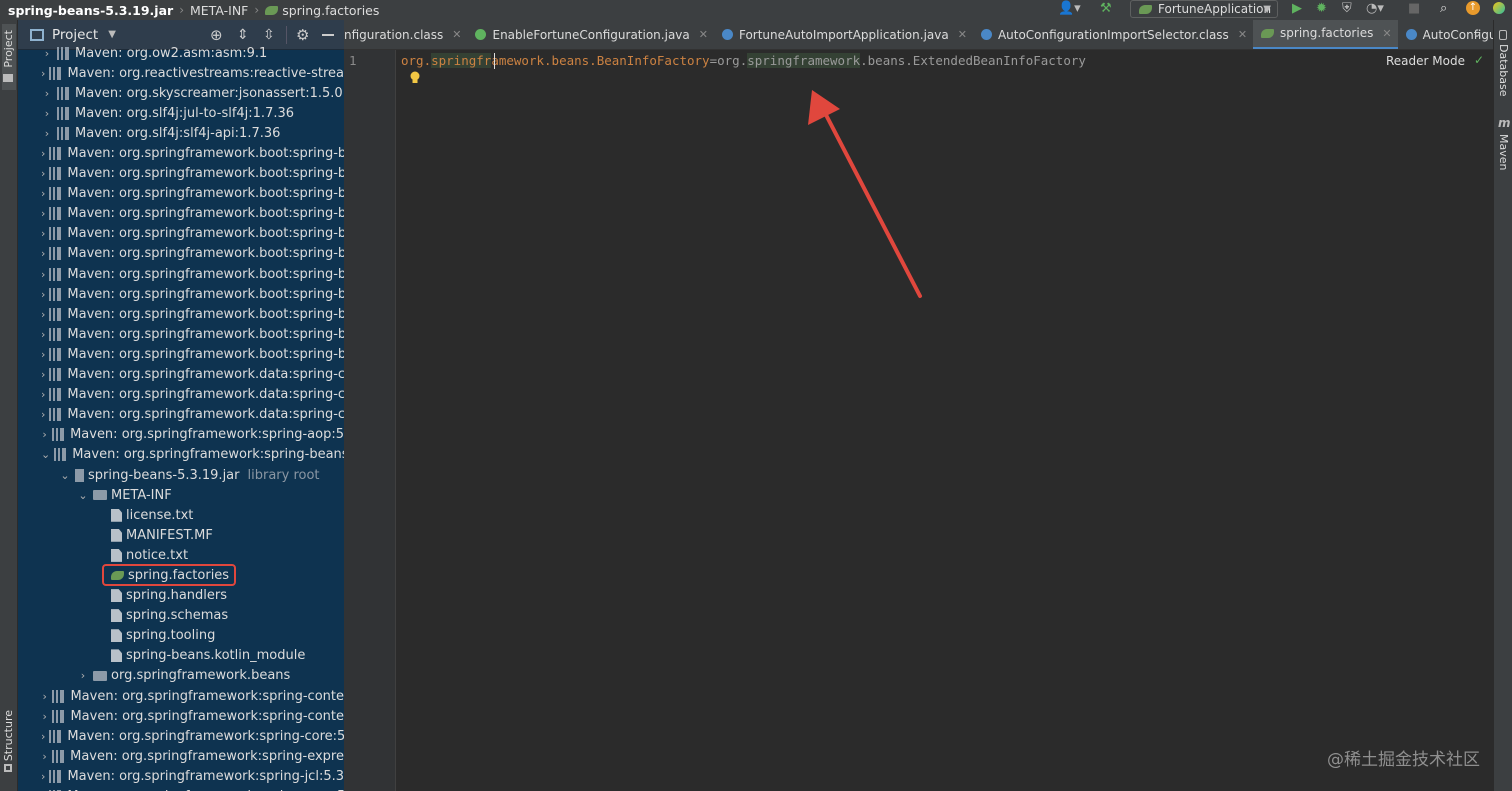 The image size is (1512, 791). What do you see at coordinates (405, 34) in the screenshot?
I see `editor-tab: nfiguration.class ✕` at bounding box center [405, 34].